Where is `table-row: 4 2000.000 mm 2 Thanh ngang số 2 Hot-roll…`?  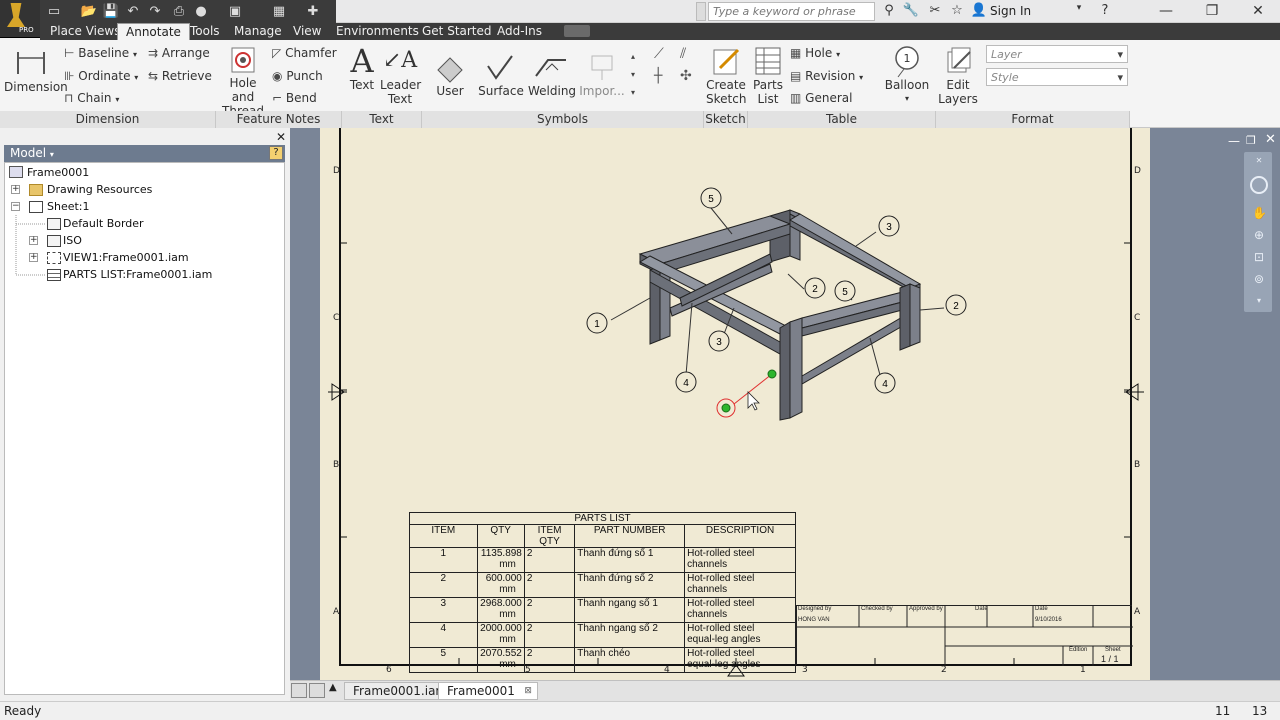
table-row: 4 2000.000 mm 2 Thanh ngang số 2 Hot-roll… is located at coordinates (602, 635).